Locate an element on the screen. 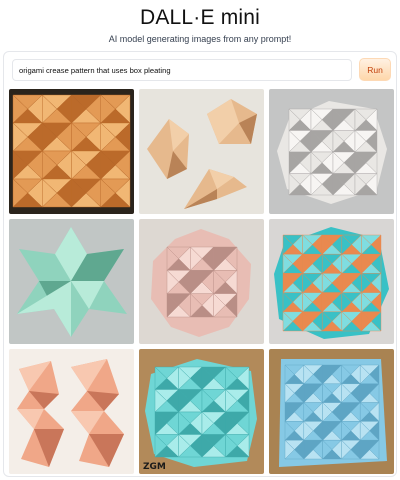 The image size is (400, 480). result-image-8-art: ZGM is located at coordinates (201, 411).